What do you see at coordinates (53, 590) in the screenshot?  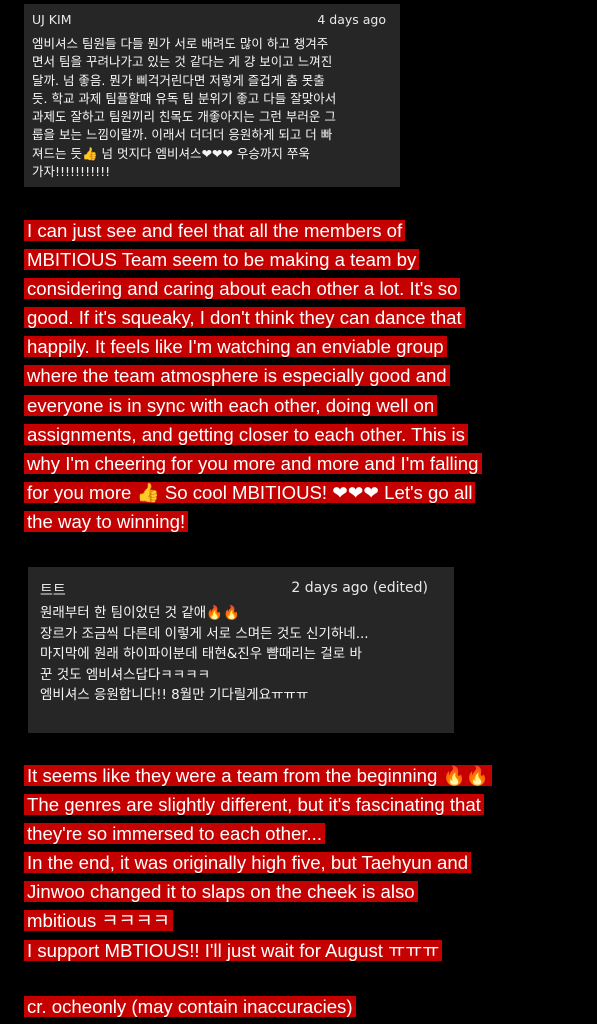 I see `comment-author: 트트` at bounding box center [53, 590].